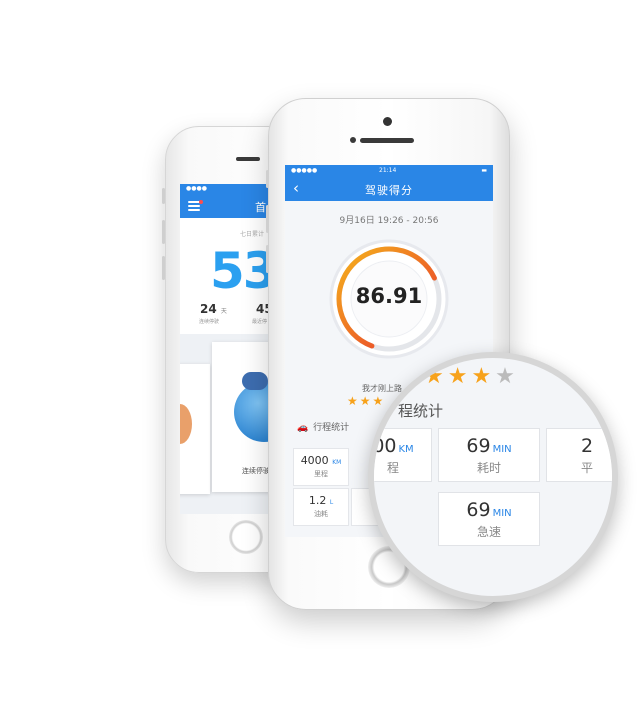  I want to click on zoomed-duration-label: 耗时, so click(488, 468).